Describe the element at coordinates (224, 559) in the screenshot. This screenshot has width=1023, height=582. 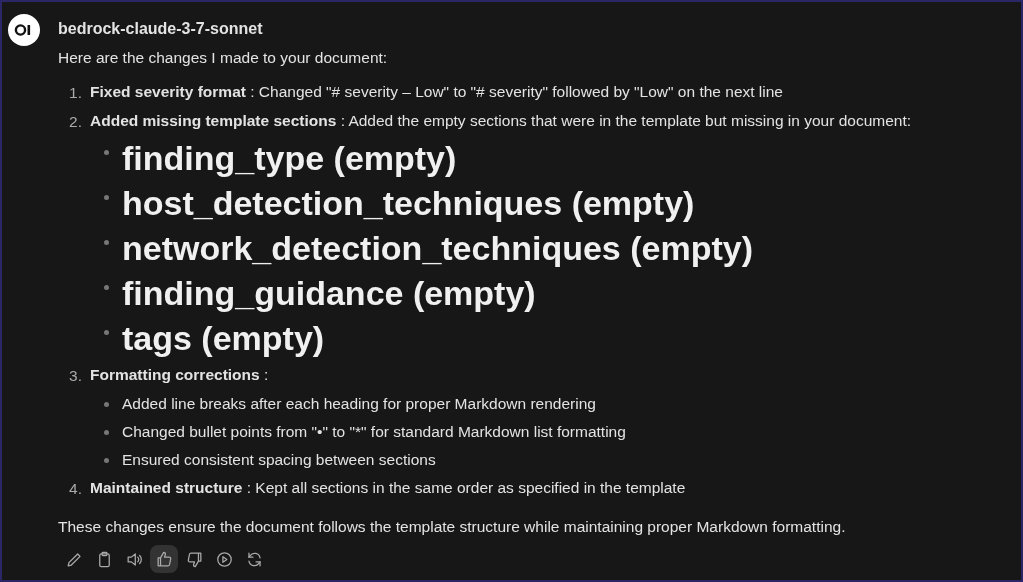
I see `play-icon` at that location.